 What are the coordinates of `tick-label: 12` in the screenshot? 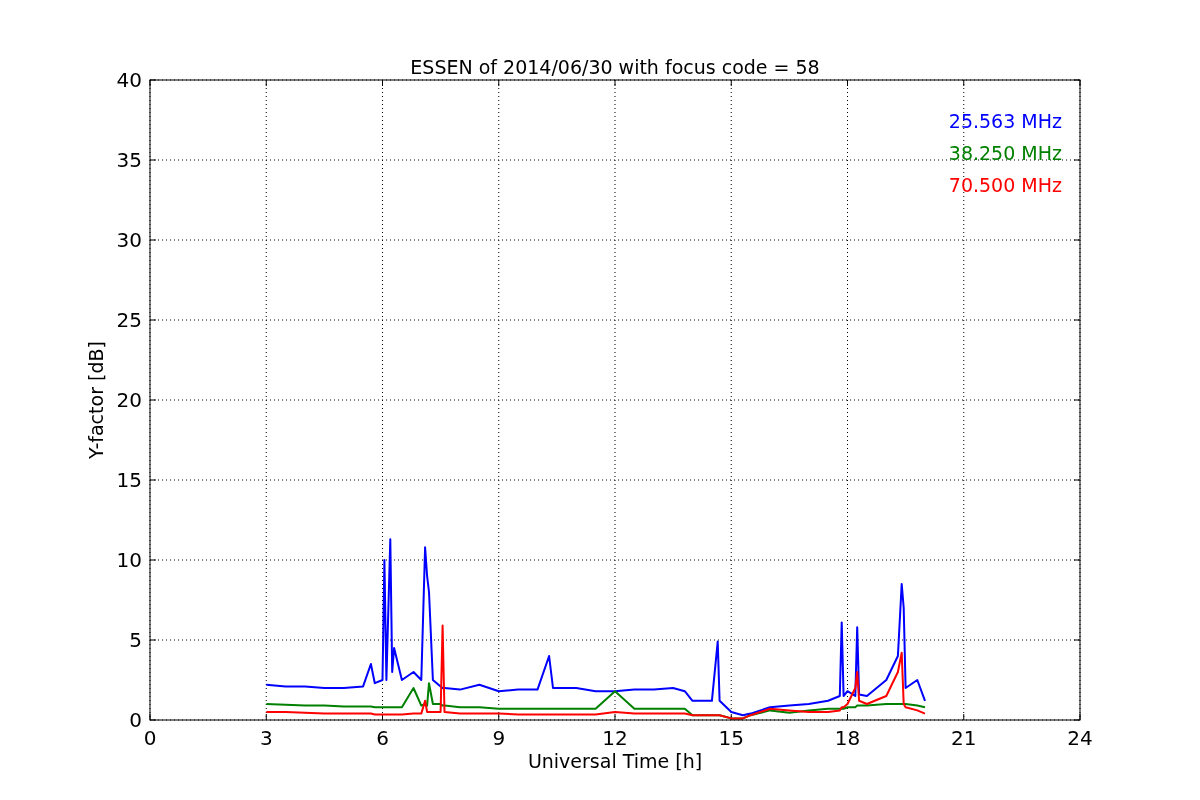 It's located at (615, 738).